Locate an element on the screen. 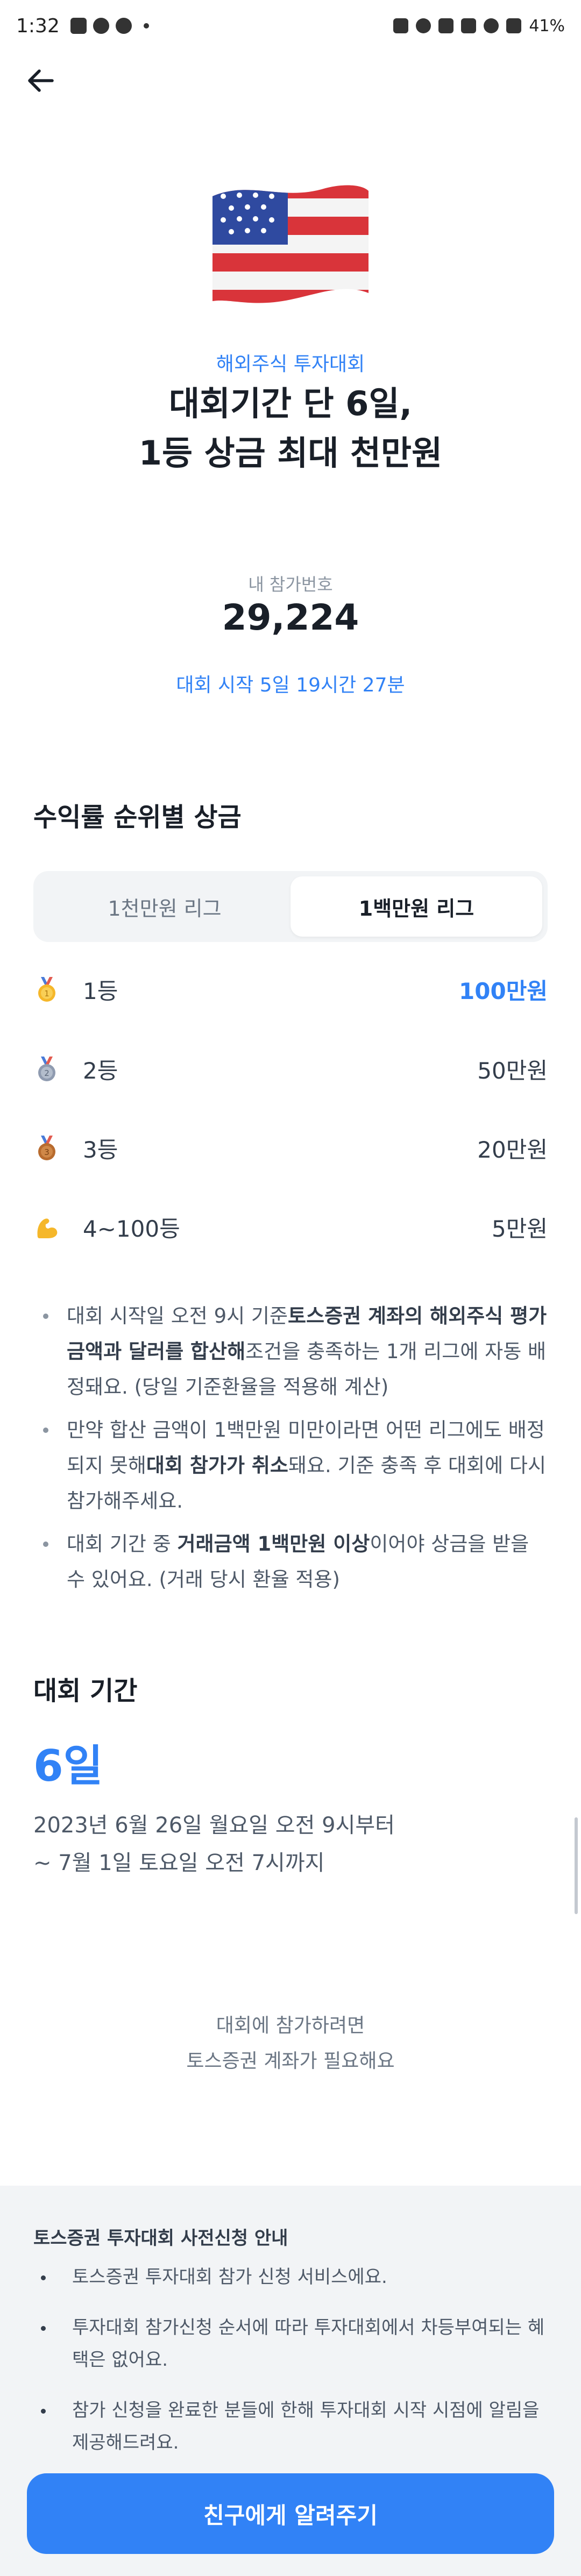  headline-line-1: 대회기간 단 6일, is located at coordinates (290, 403).